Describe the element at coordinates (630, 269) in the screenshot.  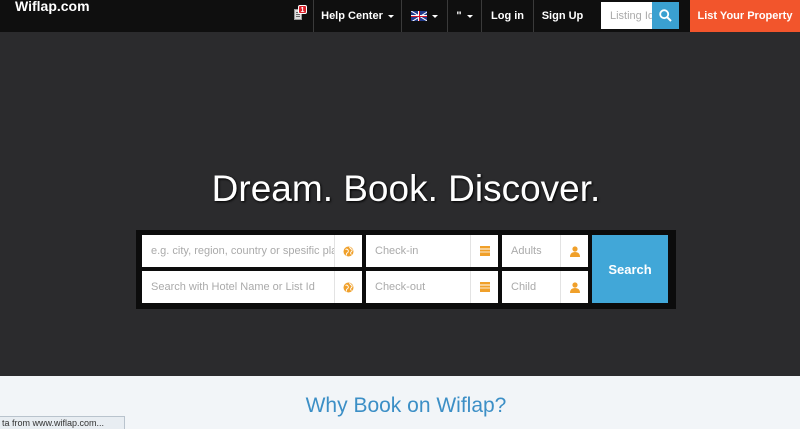
I see `search-button: Search` at that location.